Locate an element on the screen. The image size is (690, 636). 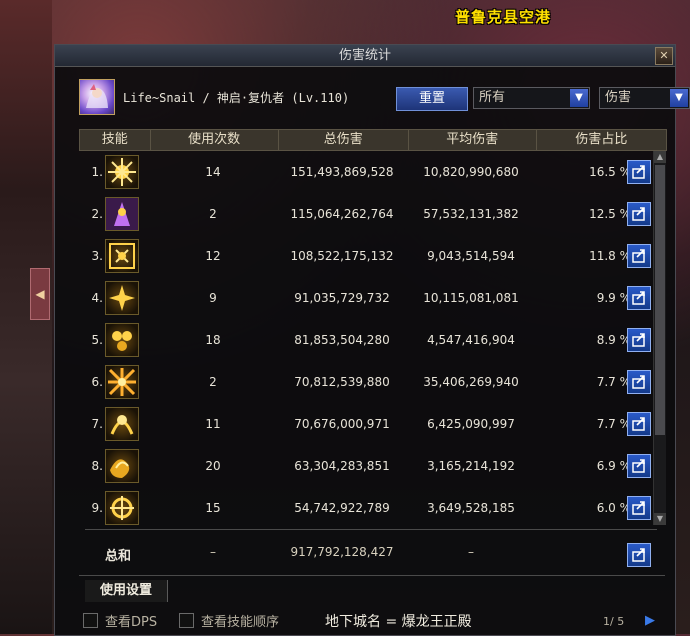
footer: 查看DPS 查看技能顺序 地下城名 = 爆龙王正殿 1/ 5 ▶ is located at coordinates (365, 621).